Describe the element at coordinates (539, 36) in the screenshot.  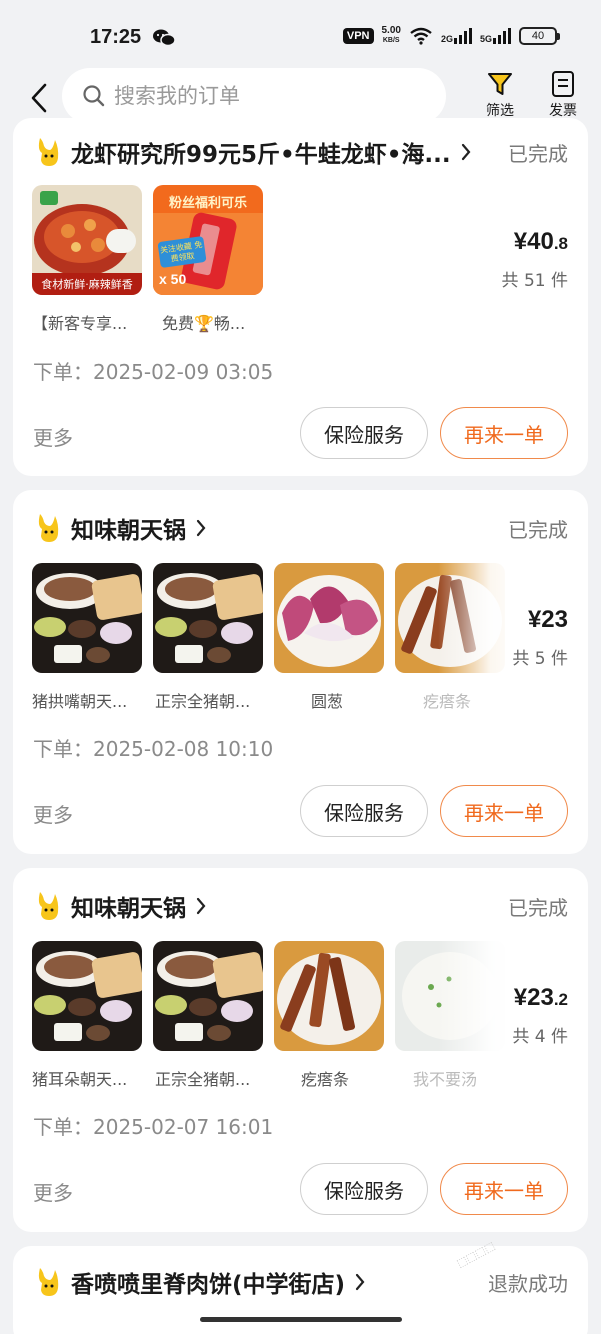
I see `battery-icon: 40` at that location.